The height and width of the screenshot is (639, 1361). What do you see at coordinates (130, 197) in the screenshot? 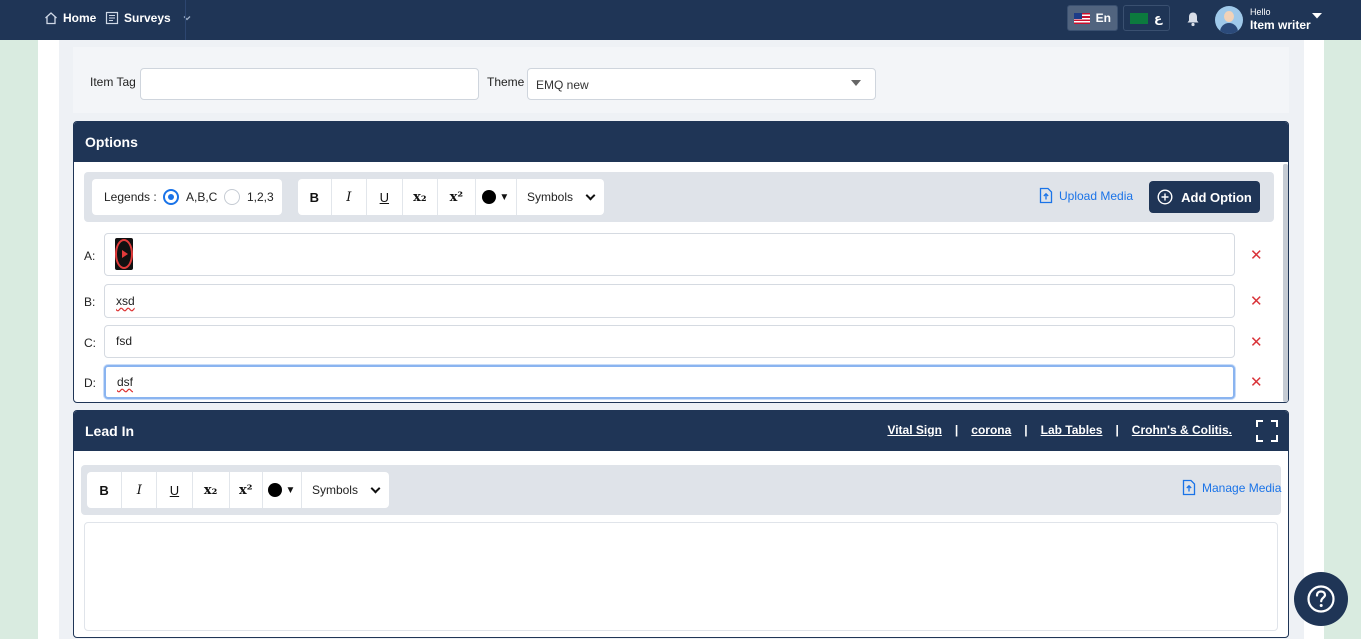
I see `legends-label: Legends :` at bounding box center [130, 197].